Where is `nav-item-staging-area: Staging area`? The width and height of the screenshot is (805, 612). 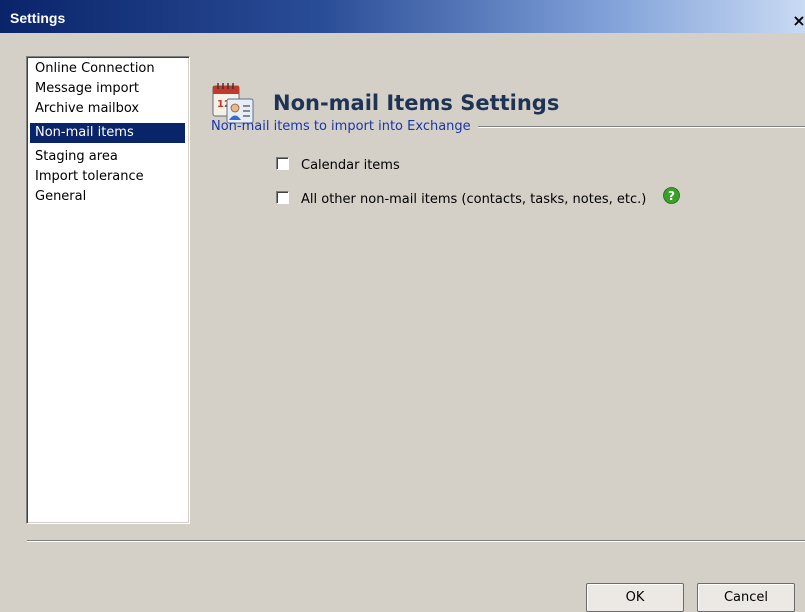 nav-item-staging-area: Staging area is located at coordinates (107, 157).